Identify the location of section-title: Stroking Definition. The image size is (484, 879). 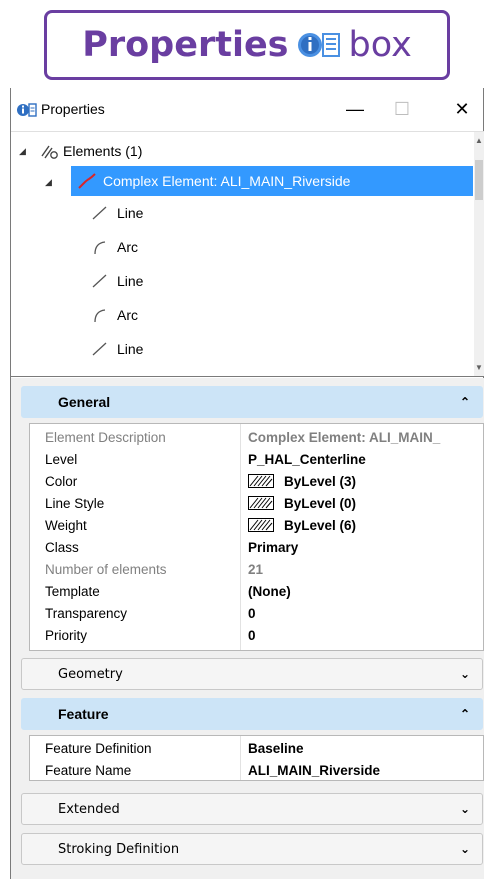
(119, 849).